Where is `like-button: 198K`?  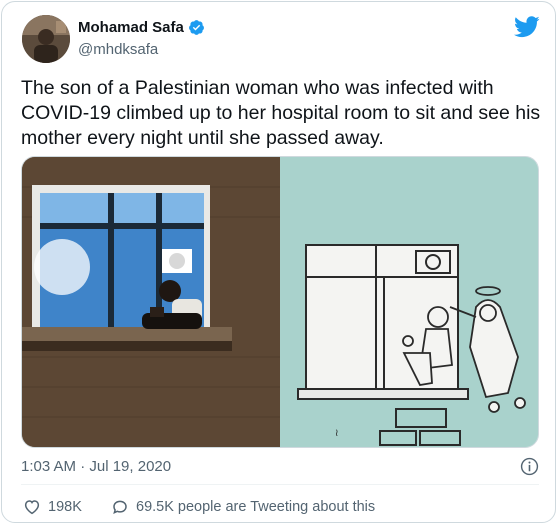 like-button: 198K is located at coordinates (52, 507).